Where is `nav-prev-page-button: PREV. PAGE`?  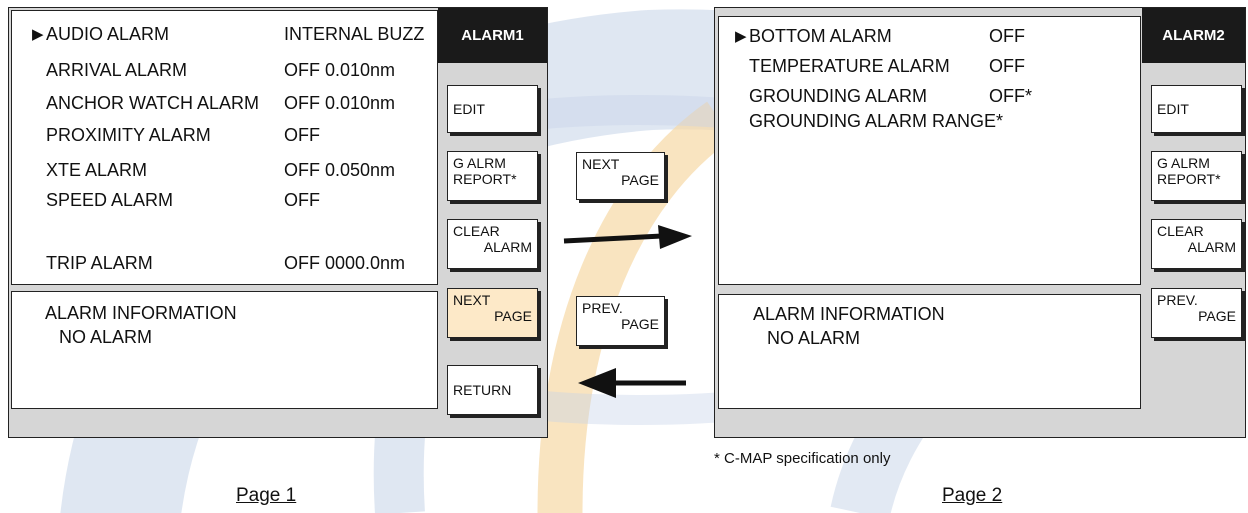
nav-prev-page-button: PREV. PAGE is located at coordinates (620, 321).